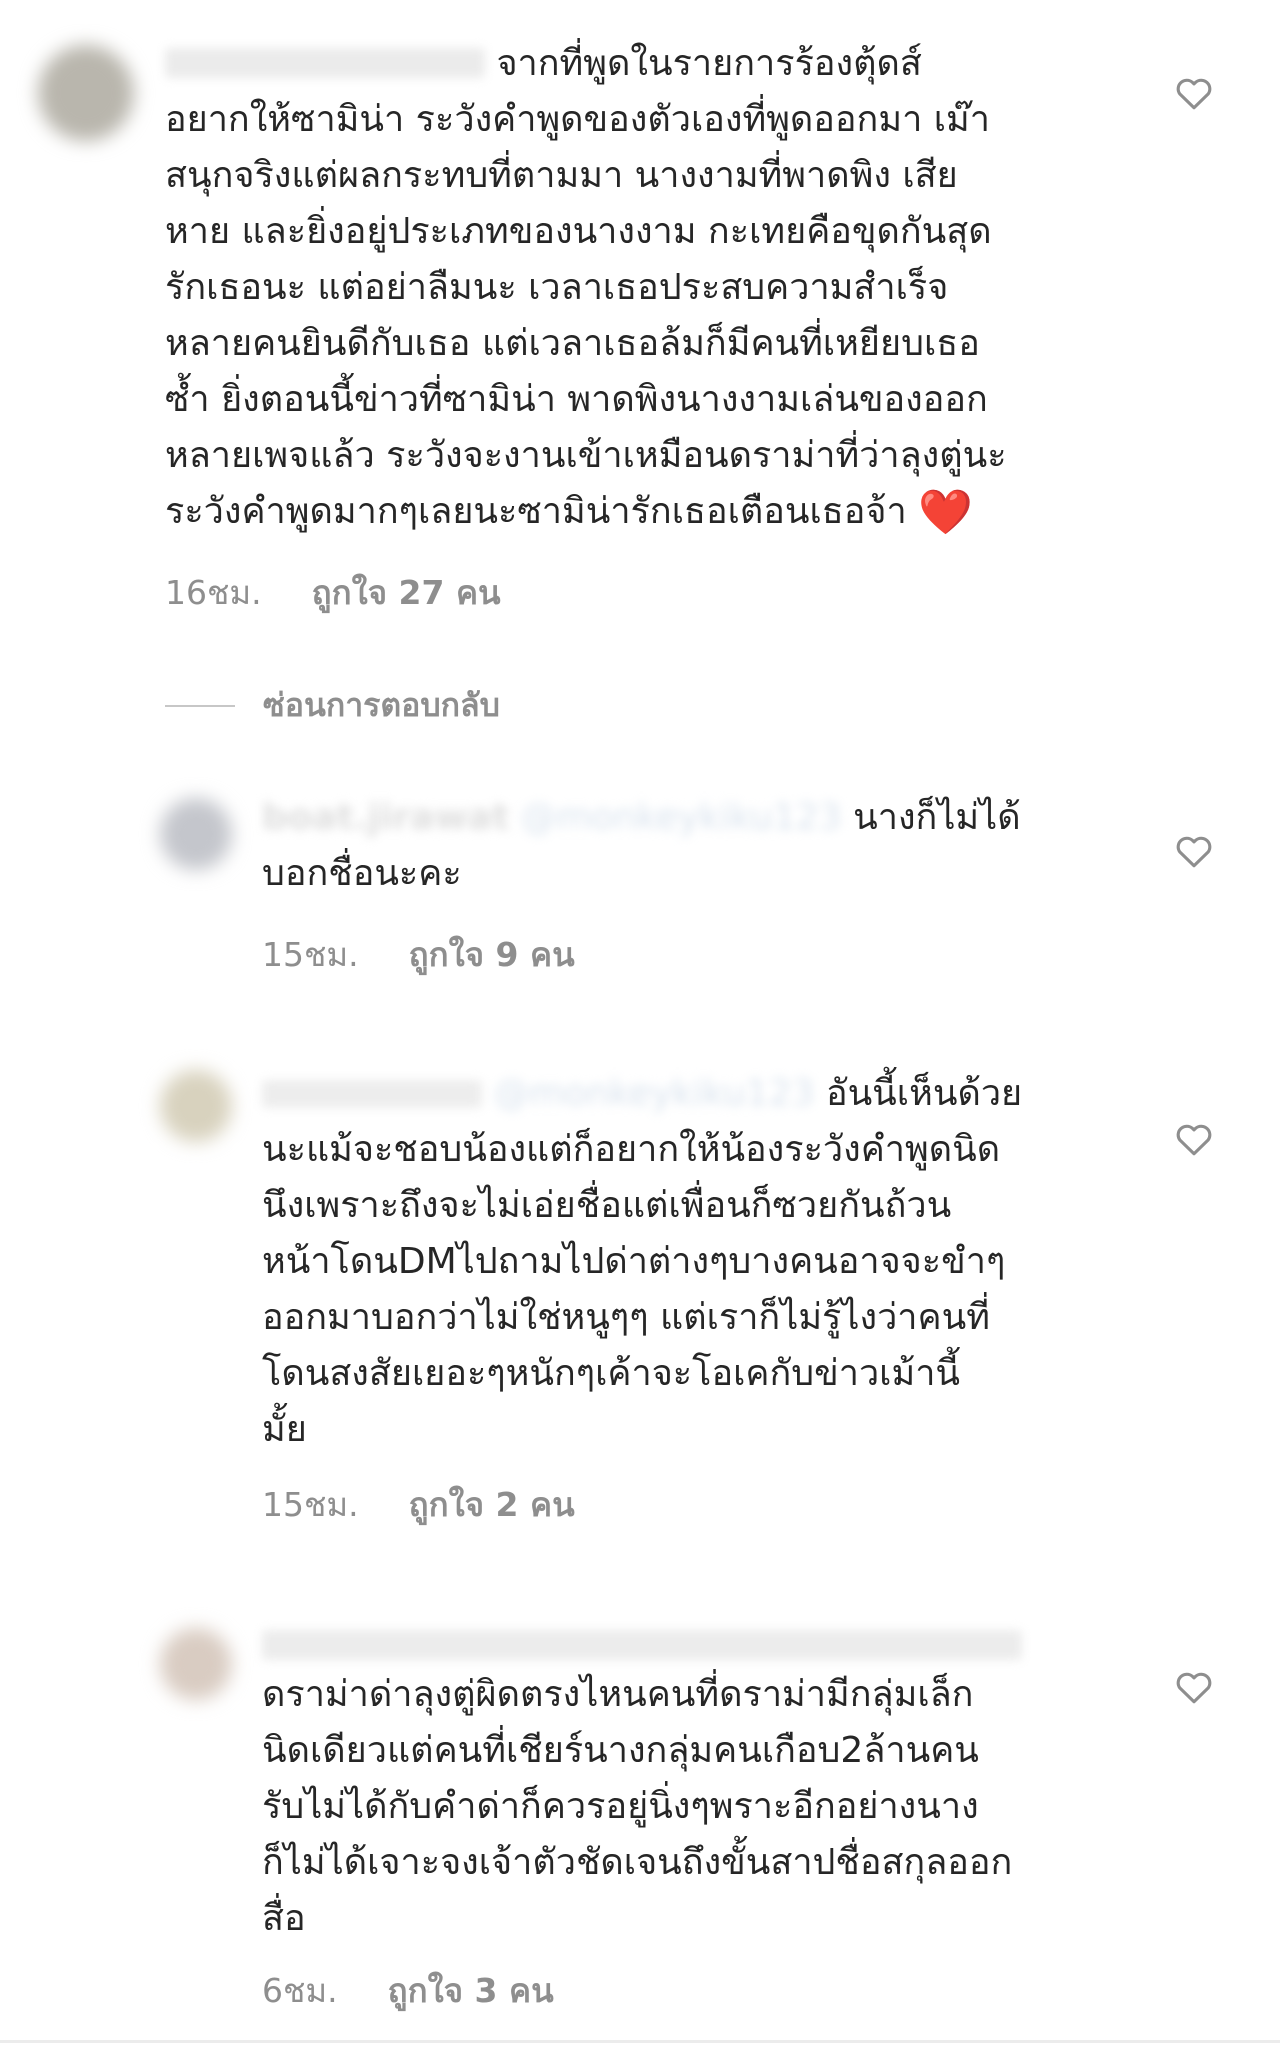 The image size is (1280, 2048). What do you see at coordinates (385, 817) in the screenshot?
I see `username: boat.jirawat` at bounding box center [385, 817].